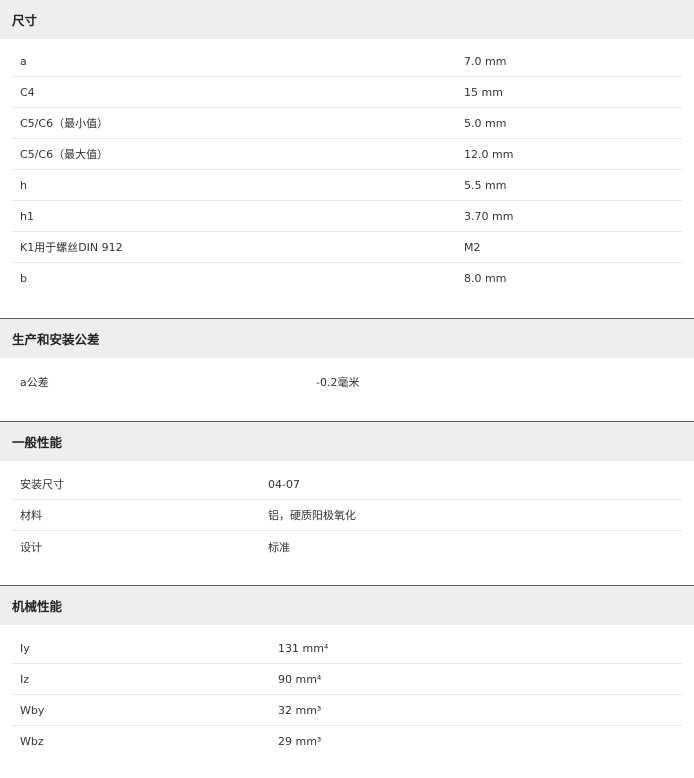 Image resolution: width=694 pixels, height=778 pixels. Describe the element at coordinates (347, 441) in the screenshot. I see `section-title: 一般性能` at that location.